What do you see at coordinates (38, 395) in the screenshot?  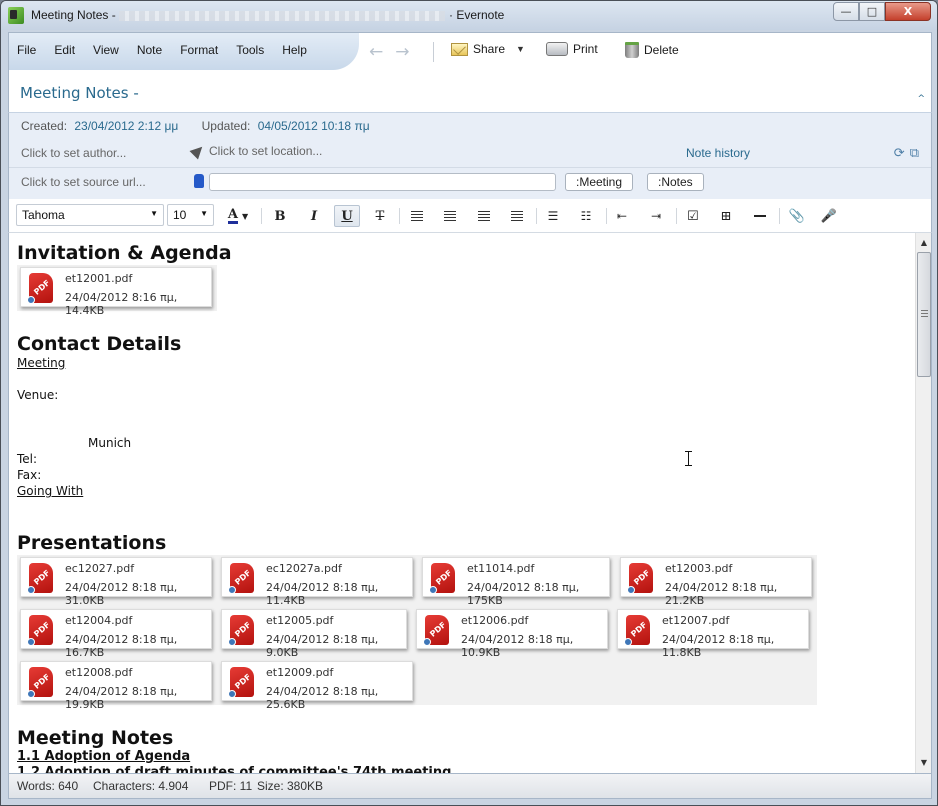 I see `contact-venue: Venue:` at bounding box center [38, 395].